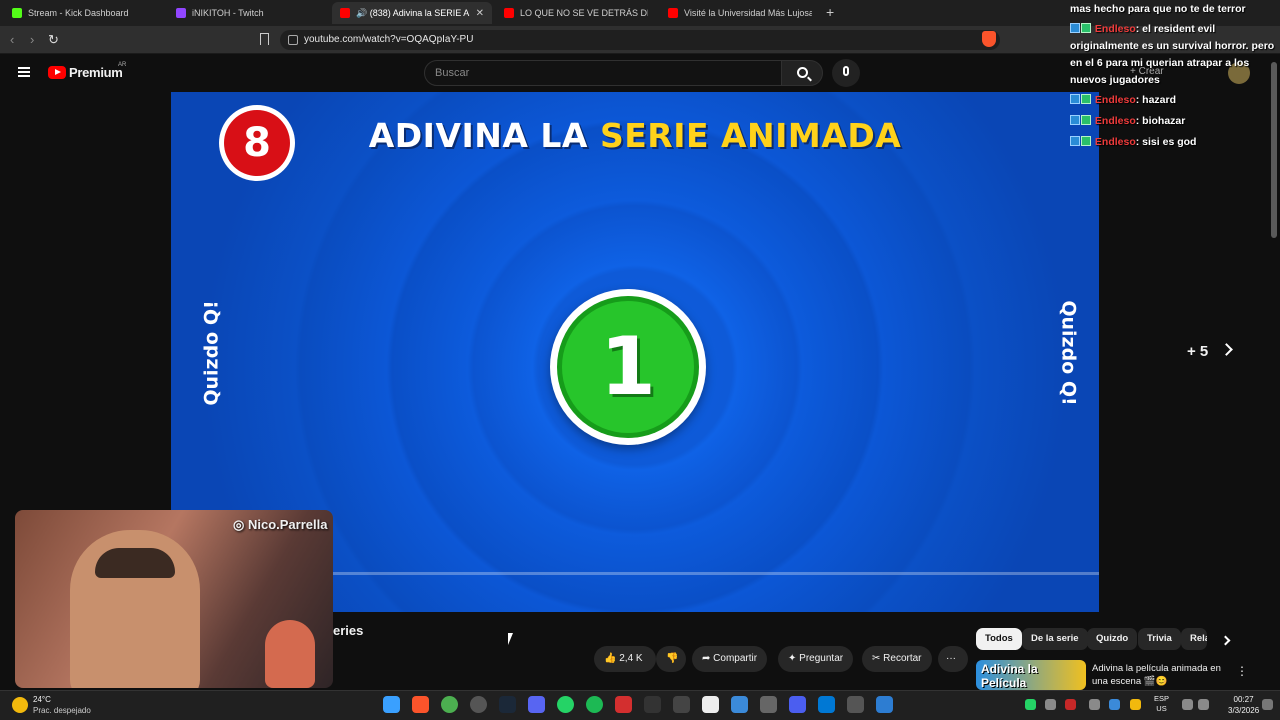 The image size is (1280, 720). What do you see at coordinates (1009, 676) in the screenshot?
I see `thumbnail-text: Adivina la Película` at bounding box center [1009, 676].